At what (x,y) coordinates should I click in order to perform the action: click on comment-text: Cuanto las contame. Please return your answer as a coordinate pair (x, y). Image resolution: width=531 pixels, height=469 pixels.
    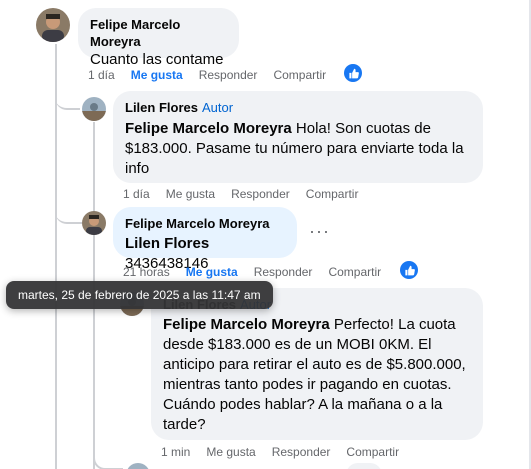
    Looking at the image, I should click on (157, 59).